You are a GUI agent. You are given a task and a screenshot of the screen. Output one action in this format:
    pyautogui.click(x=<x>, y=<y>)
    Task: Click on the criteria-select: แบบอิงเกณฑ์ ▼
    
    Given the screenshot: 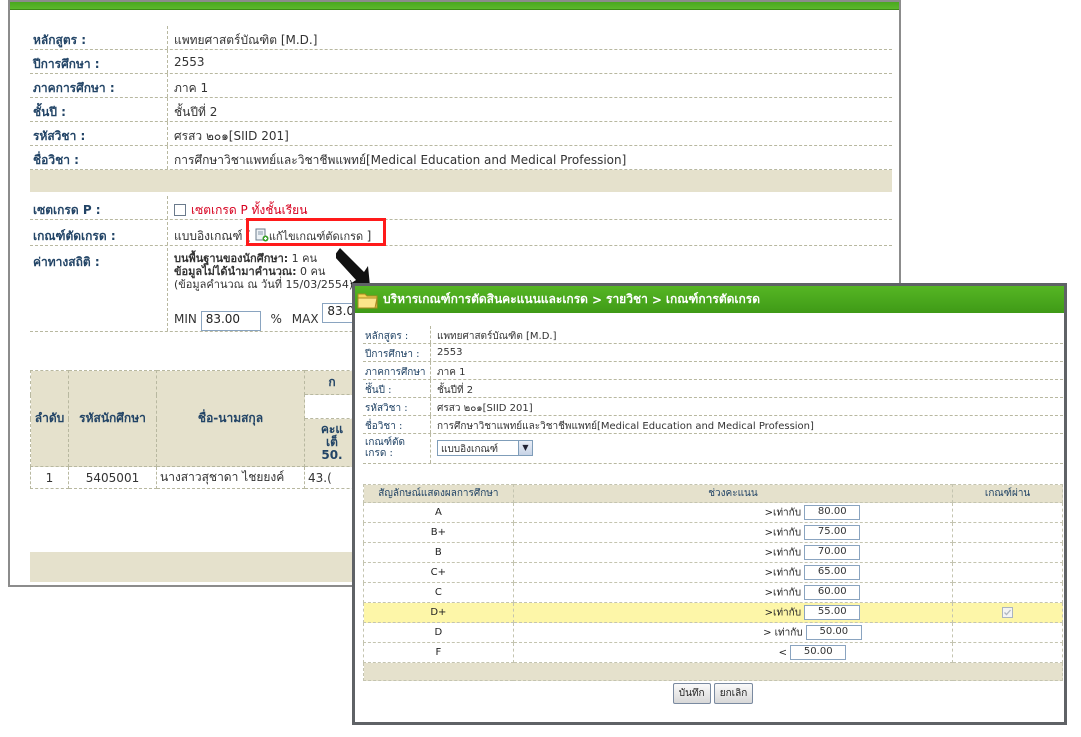 What is the action you would take?
    pyautogui.click(x=485, y=448)
    